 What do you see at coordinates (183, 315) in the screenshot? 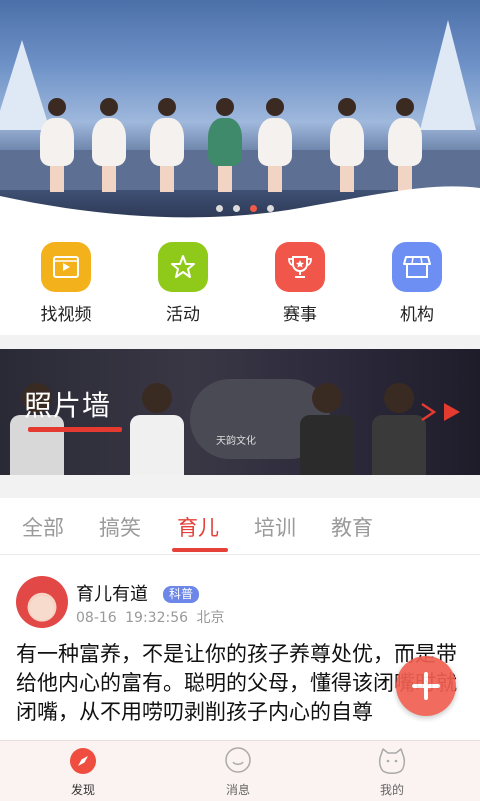
I see `nav-label: 活动` at bounding box center [183, 315].